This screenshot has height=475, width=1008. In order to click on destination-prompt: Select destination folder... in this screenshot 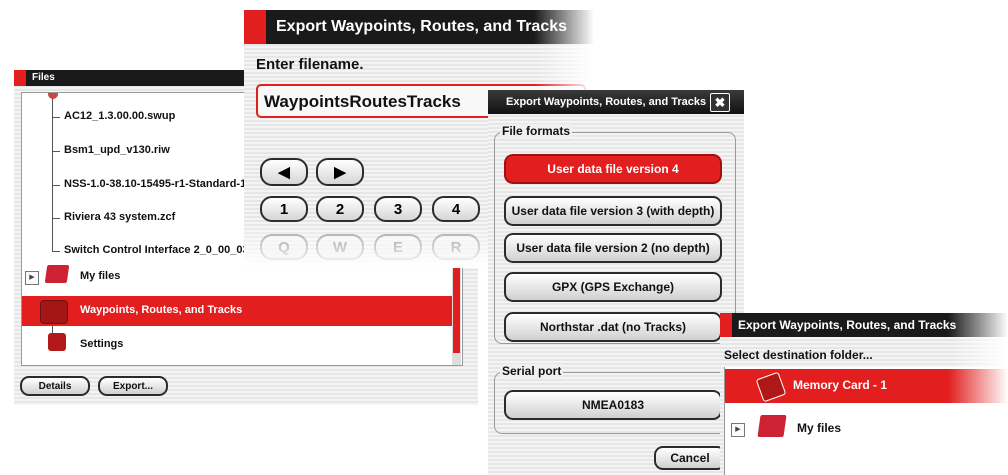, I will do `click(798, 355)`.